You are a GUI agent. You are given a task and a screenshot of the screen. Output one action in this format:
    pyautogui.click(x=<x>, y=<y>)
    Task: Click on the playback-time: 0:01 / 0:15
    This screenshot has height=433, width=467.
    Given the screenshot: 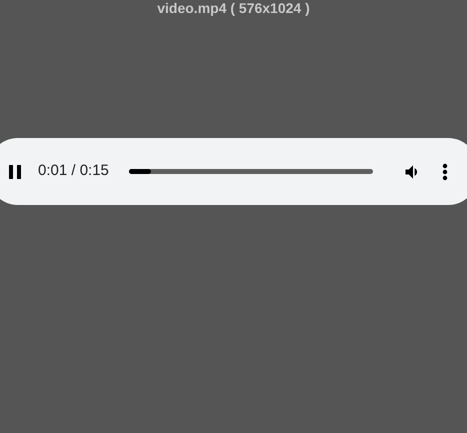 What is the action you would take?
    pyautogui.click(x=73, y=171)
    